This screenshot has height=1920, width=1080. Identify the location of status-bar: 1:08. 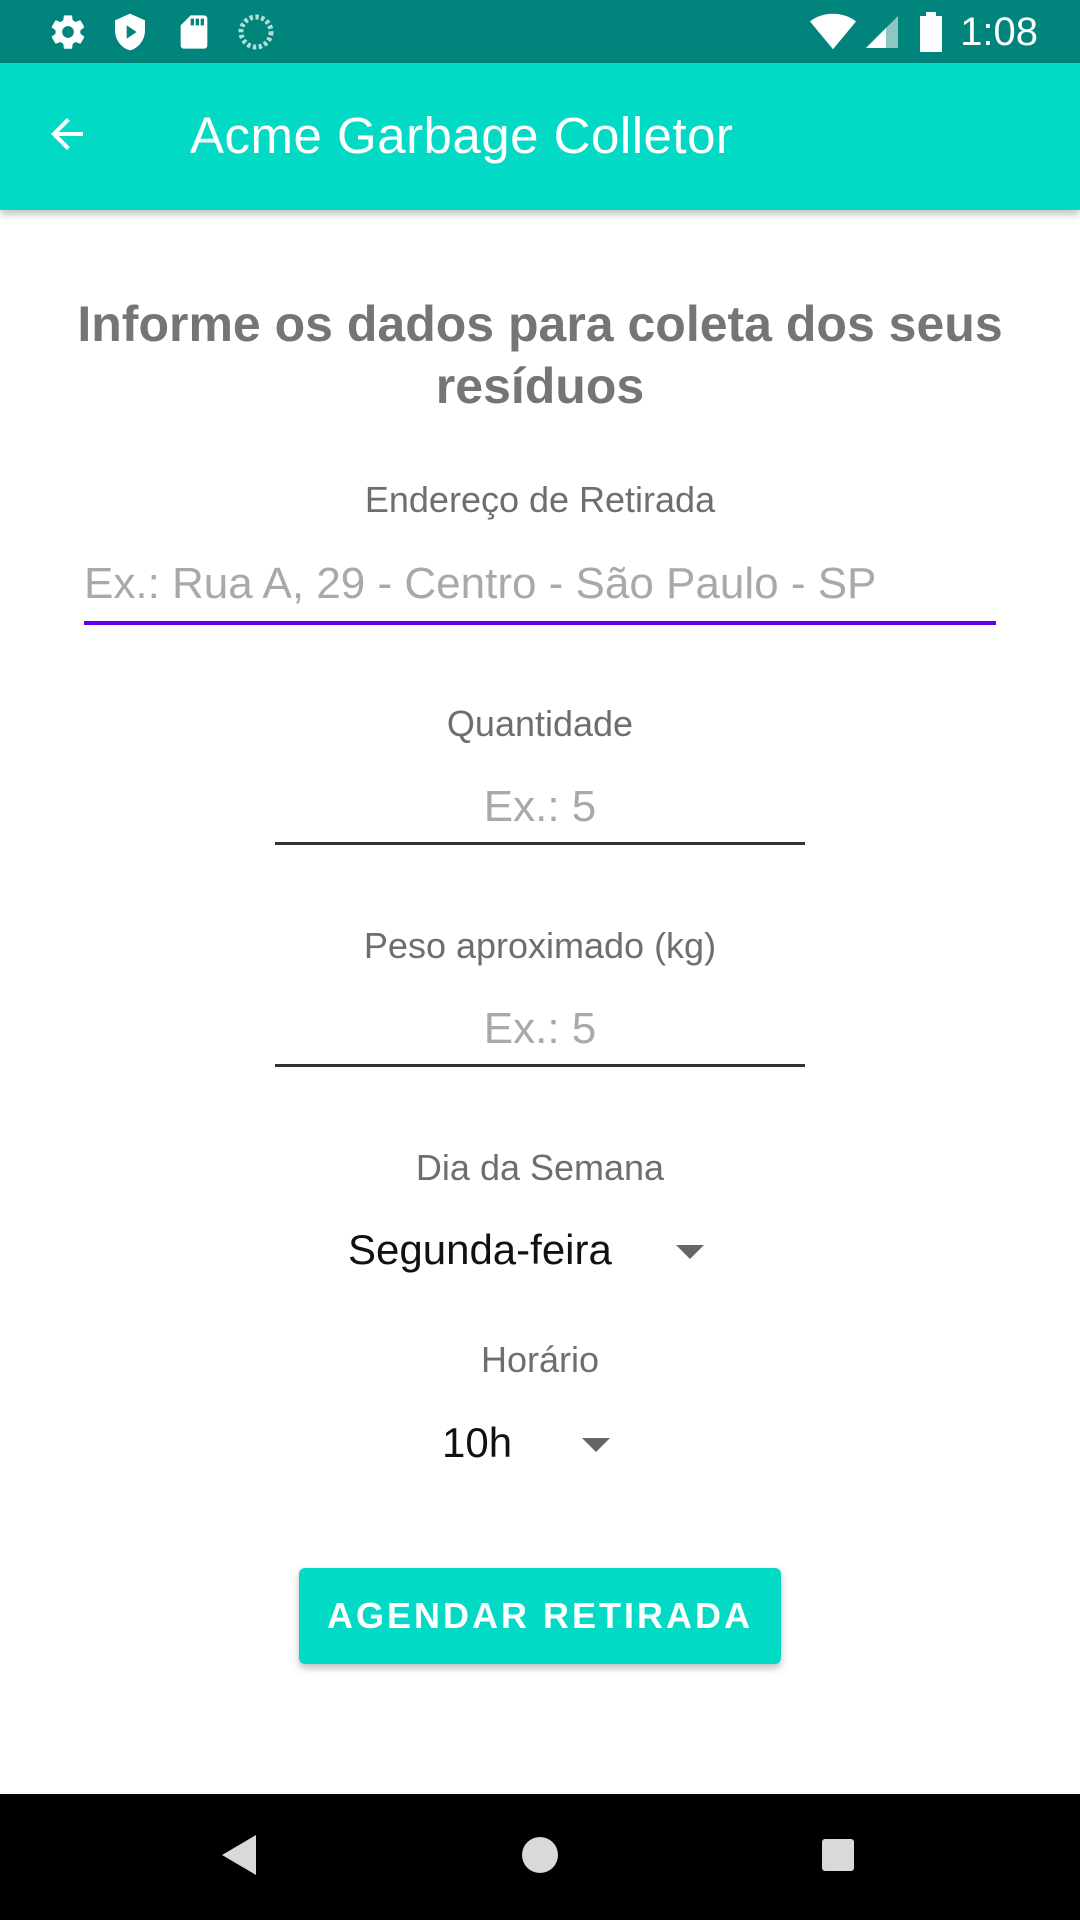
(540, 31).